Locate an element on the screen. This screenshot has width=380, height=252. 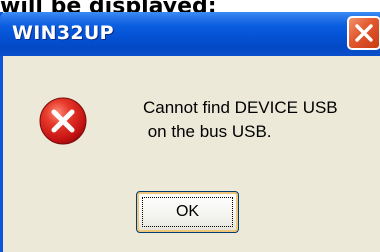
close-button is located at coordinates (363, 33).